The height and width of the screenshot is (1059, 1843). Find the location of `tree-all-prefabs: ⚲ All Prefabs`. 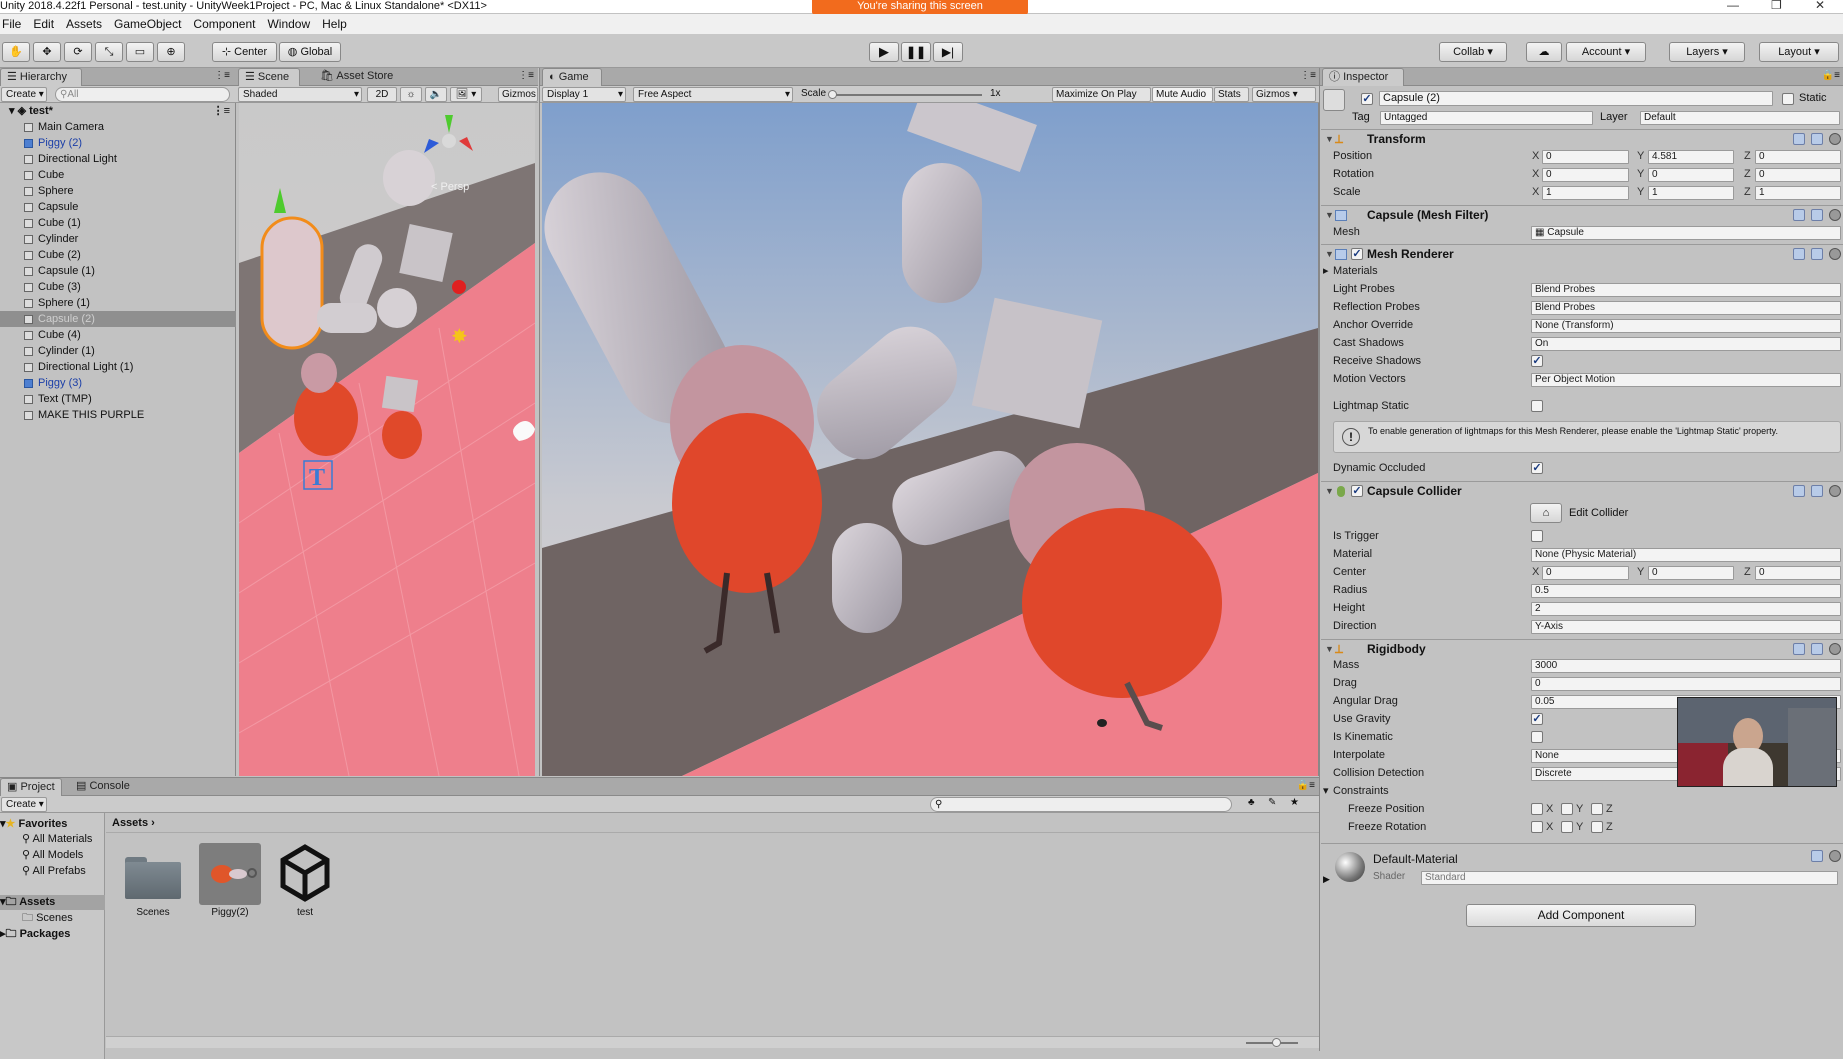

tree-all-prefabs: ⚲ All Prefabs is located at coordinates (52, 871).